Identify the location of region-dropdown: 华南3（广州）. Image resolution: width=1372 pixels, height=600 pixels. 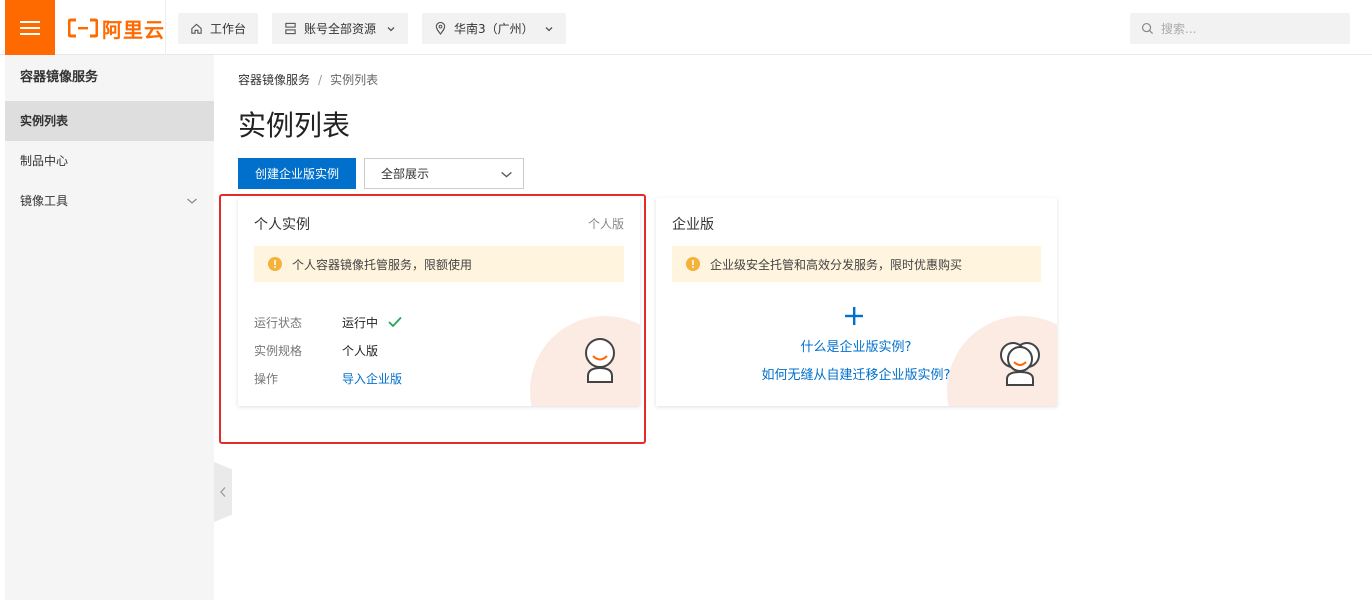
(494, 28).